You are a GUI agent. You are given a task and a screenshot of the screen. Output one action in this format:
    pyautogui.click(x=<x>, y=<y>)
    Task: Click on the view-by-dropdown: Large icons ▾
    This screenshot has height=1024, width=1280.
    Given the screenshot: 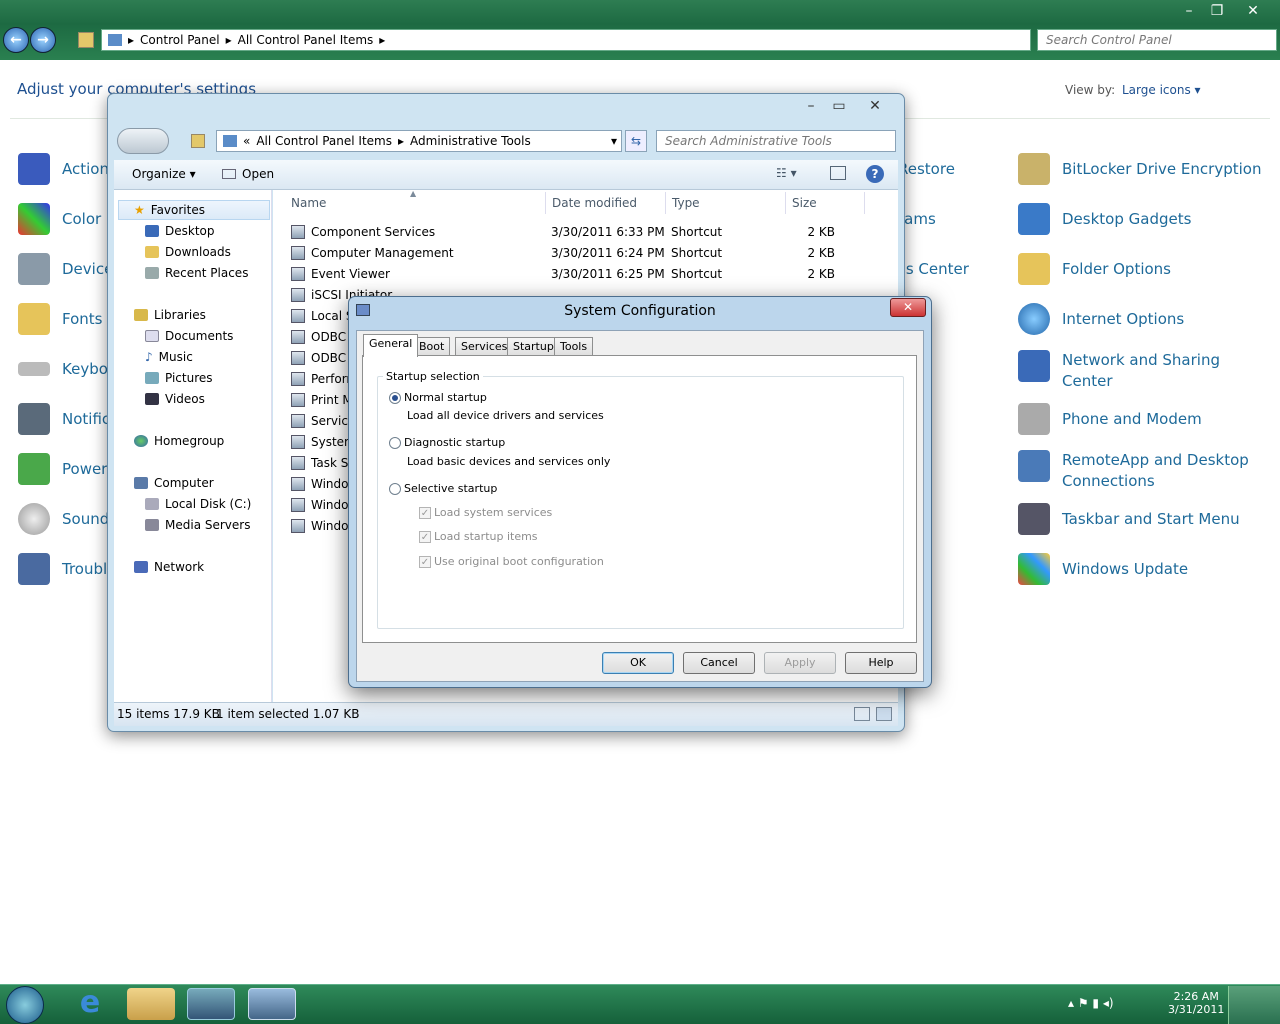 What is the action you would take?
    pyautogui.click(x=1161, y=90)
    